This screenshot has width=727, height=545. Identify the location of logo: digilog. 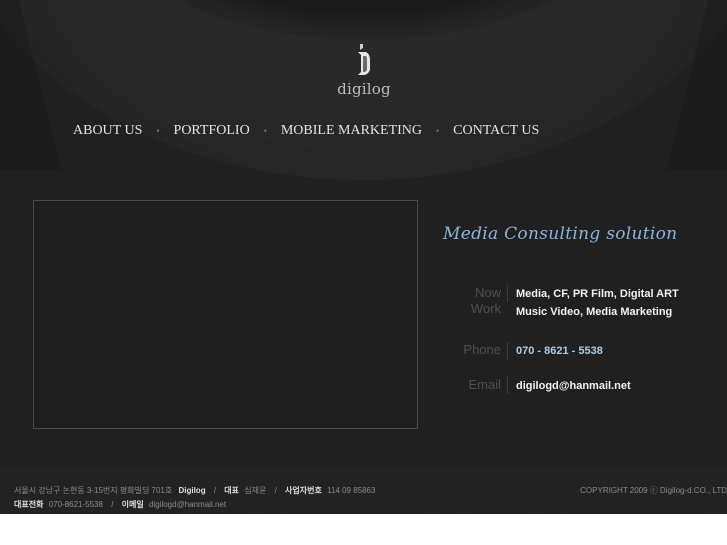
(364, 71).